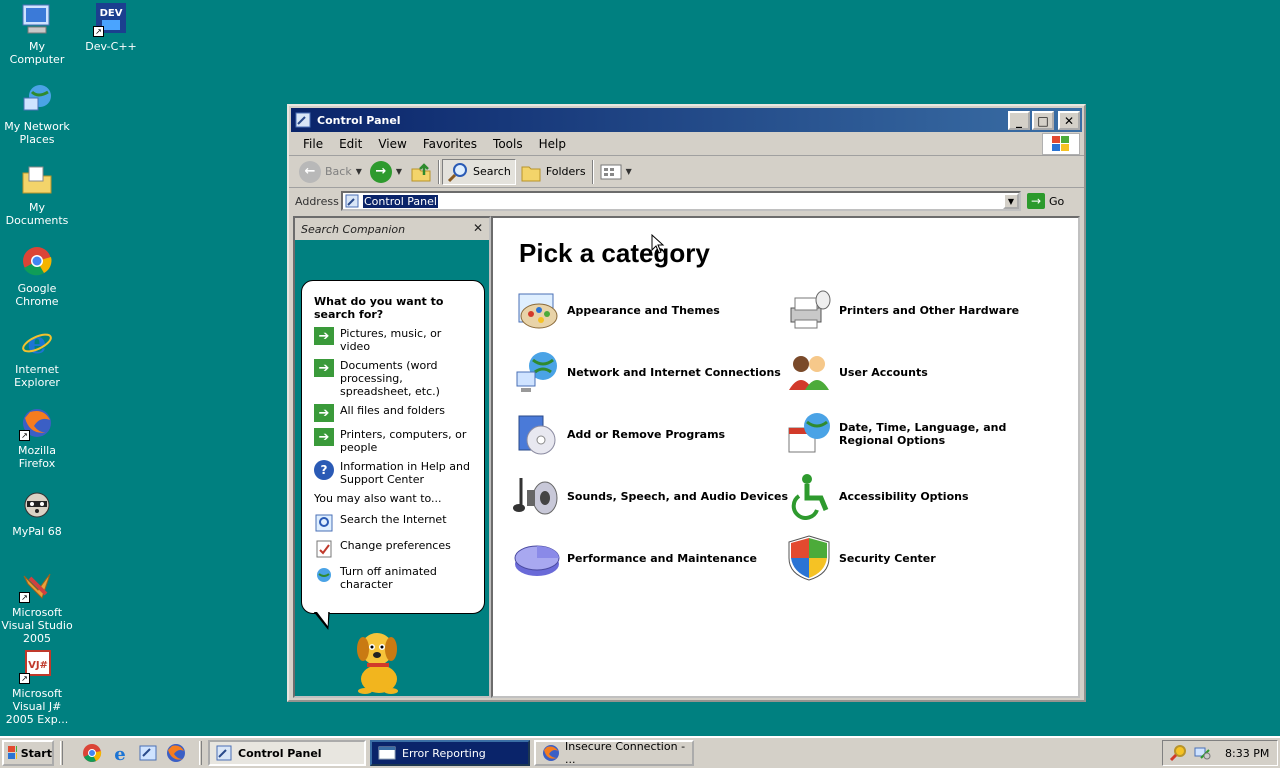 The height and width of the screenshot is (768, 1280). Describe the element at coordinates (1011, 201) in the screenshot. I see `address-dropdown-button: ▼` at that location.